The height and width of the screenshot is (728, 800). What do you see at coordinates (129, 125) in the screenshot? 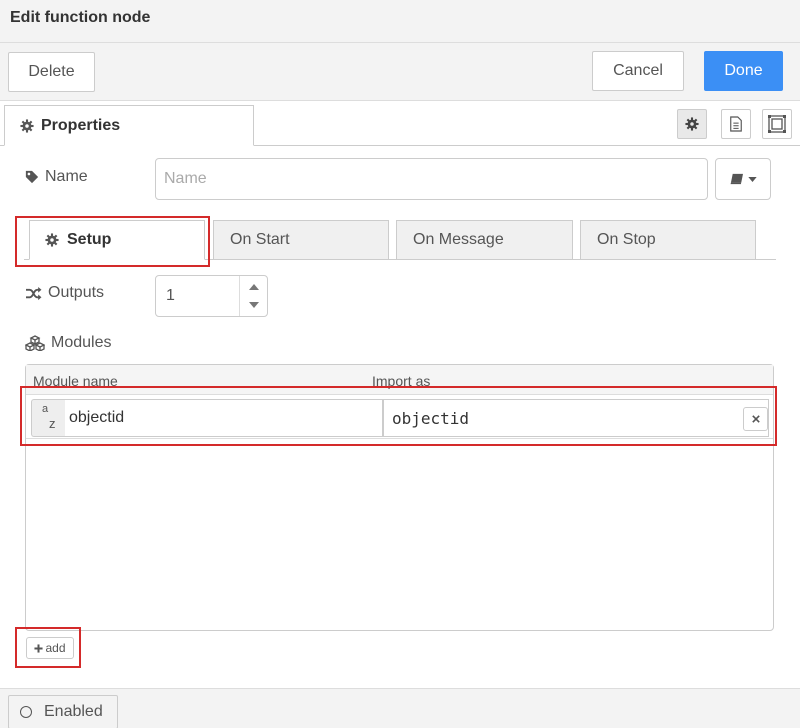
I see `tab-properties: Properties` at bounding box center [129, 125].